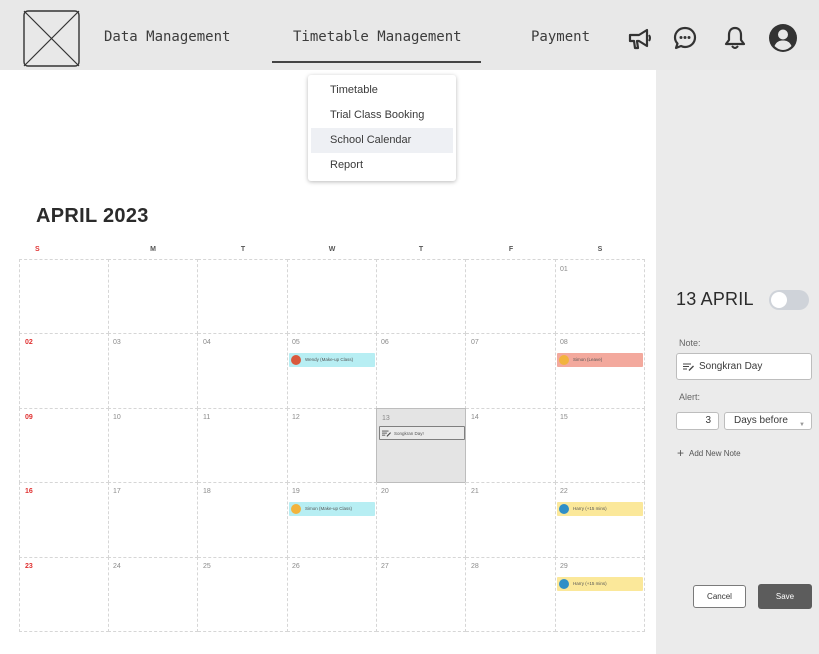 This screenshot has width=819, height=654. I want to click on nav-data-management: Data Management, so click(167, 37).